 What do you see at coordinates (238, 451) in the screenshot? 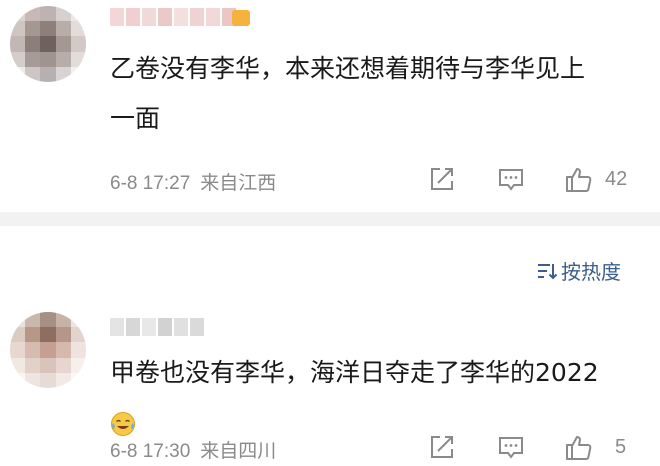
I see `comment-location: 来自四川` at bounding box center [238, 451].